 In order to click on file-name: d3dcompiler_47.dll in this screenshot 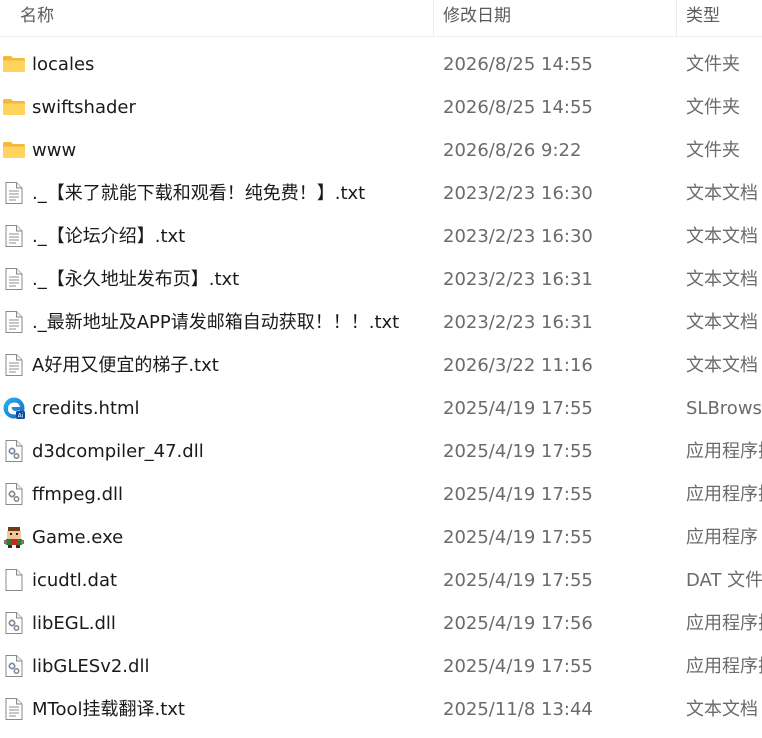, I will do `click(118, 451)`.